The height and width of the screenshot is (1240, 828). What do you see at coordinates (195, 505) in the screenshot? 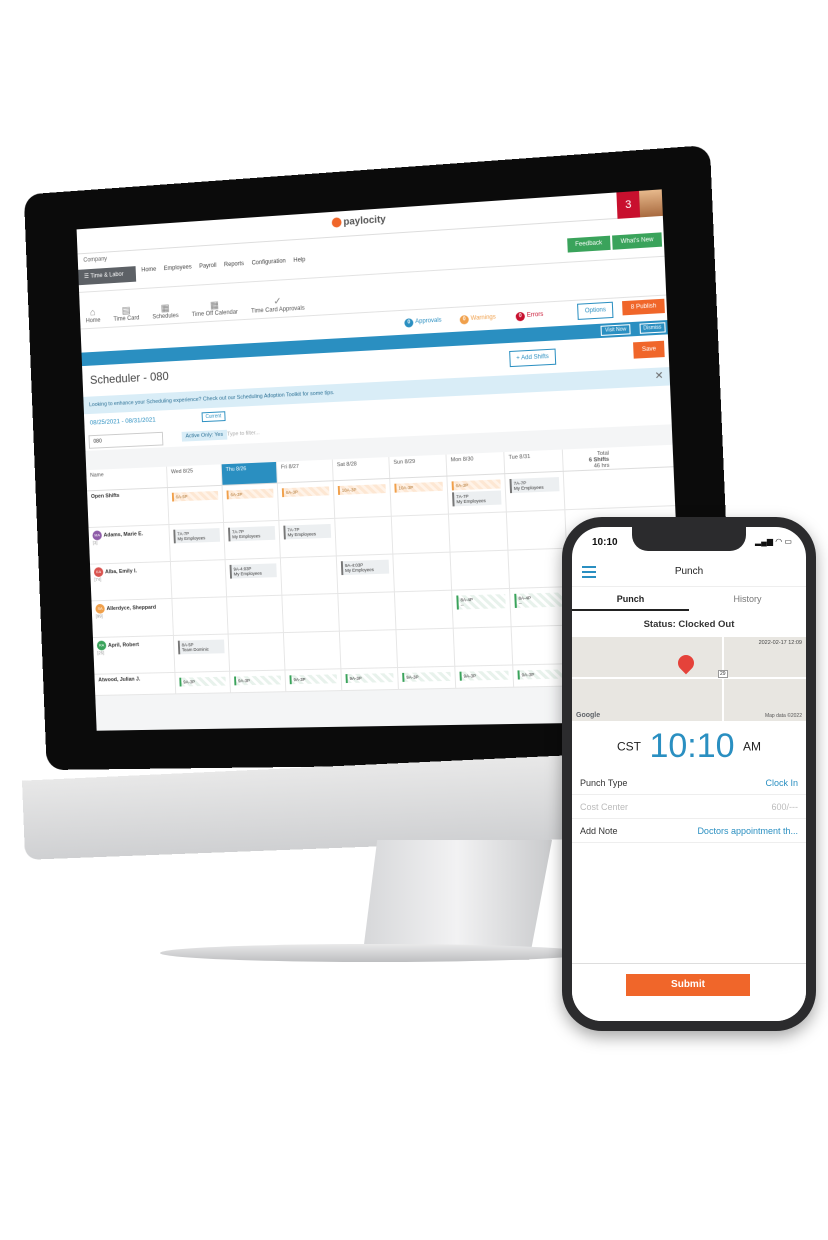
I see `day-cell: 6A-5P` at bounding box center [195, 505].